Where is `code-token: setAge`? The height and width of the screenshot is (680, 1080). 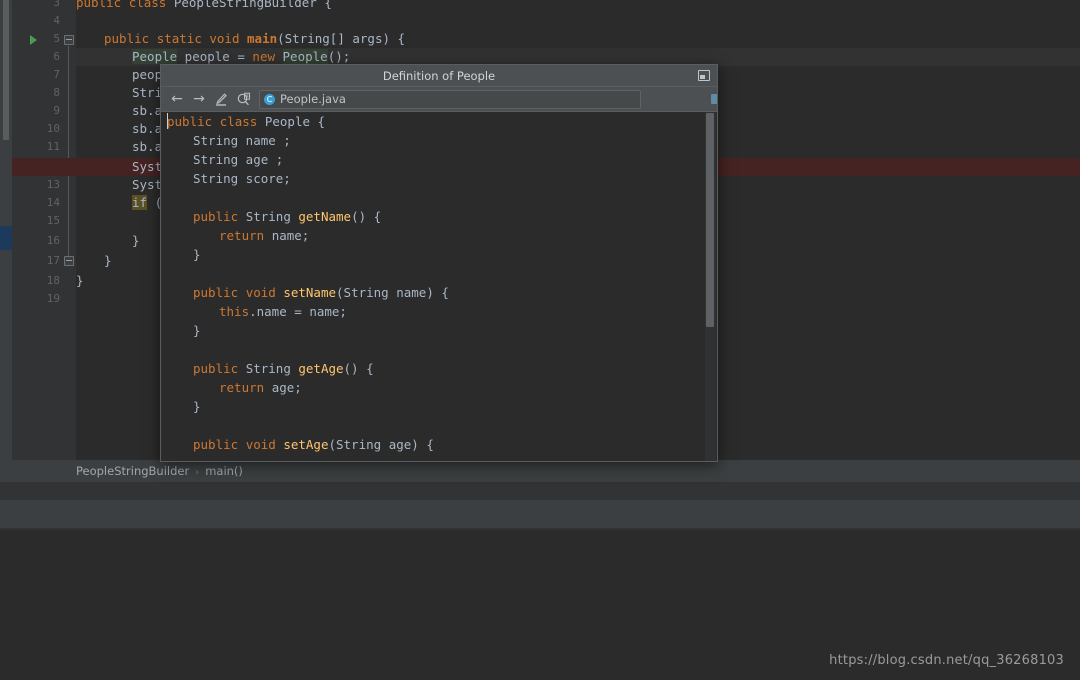 code-token: setAge is located at coordinates (306, 444).